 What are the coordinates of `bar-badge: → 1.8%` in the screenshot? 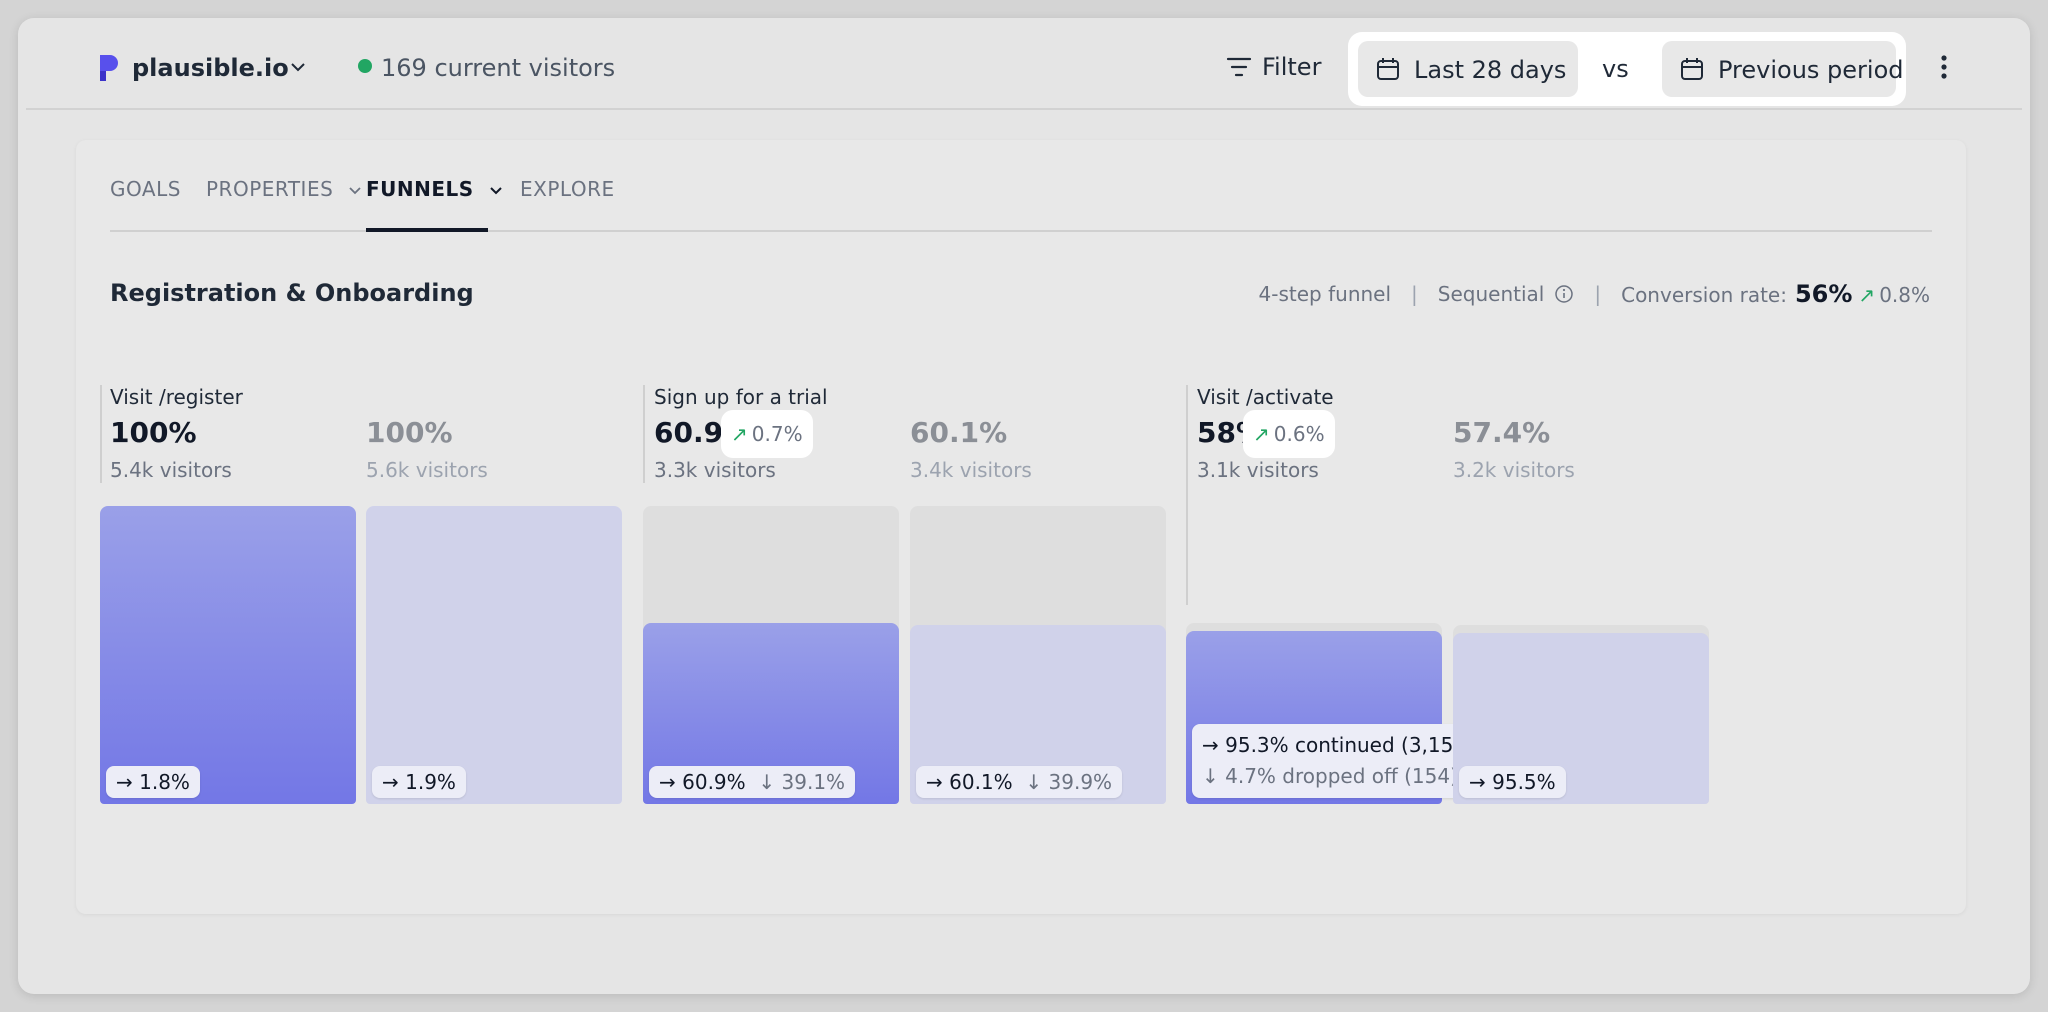 It's located at (153, 782).